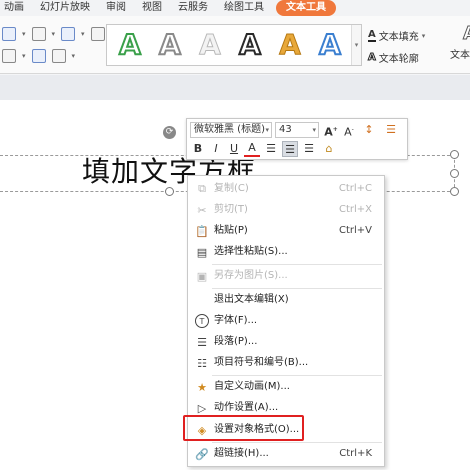 The height and width of the screenshot is (470, 470). Describe the element at coordinates (231, 130) in the screenshot. I see `font-name-select: 微软雅黑 (标题) ▾` at that location.